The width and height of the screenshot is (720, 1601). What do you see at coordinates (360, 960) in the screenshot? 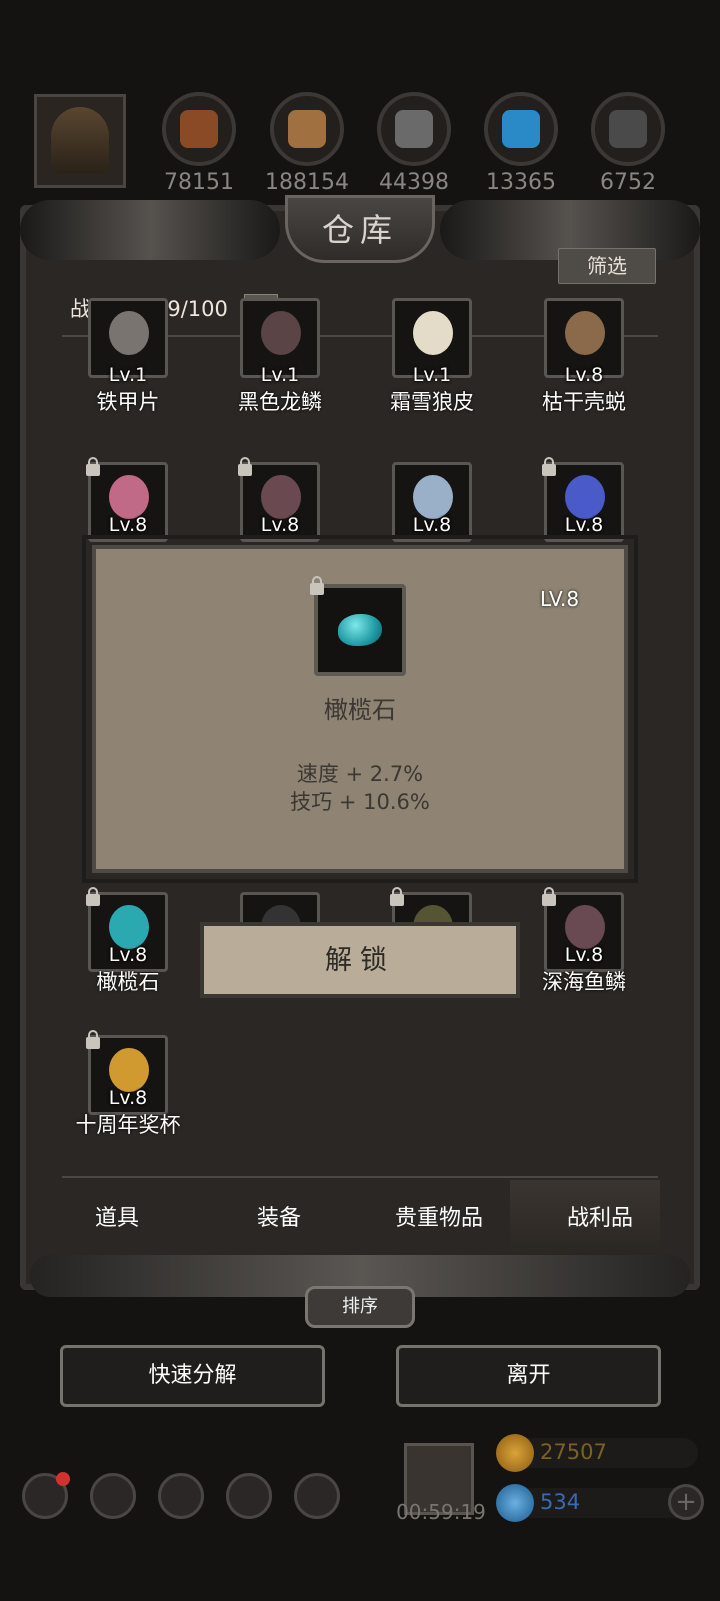
I see `unlock-button: 解锁` at bounding box center [360, 960].